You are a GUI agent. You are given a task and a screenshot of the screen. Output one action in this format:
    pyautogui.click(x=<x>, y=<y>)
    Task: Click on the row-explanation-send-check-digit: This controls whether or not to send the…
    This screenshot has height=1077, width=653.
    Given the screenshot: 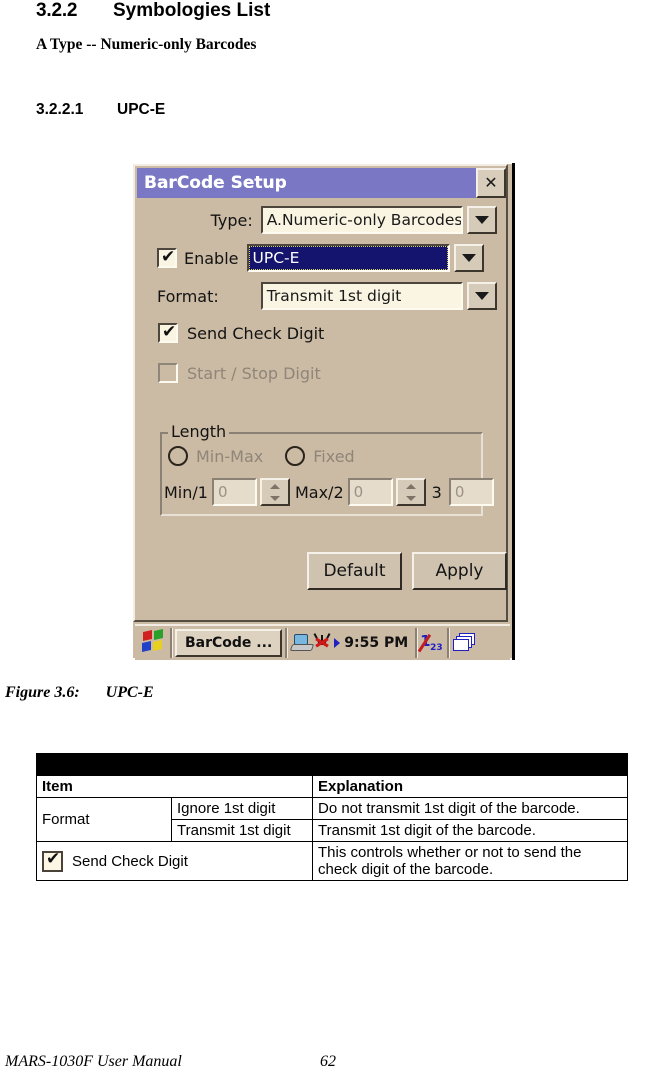 What is the action you would take?
    pyautogui.click(x=470, y=861)
    